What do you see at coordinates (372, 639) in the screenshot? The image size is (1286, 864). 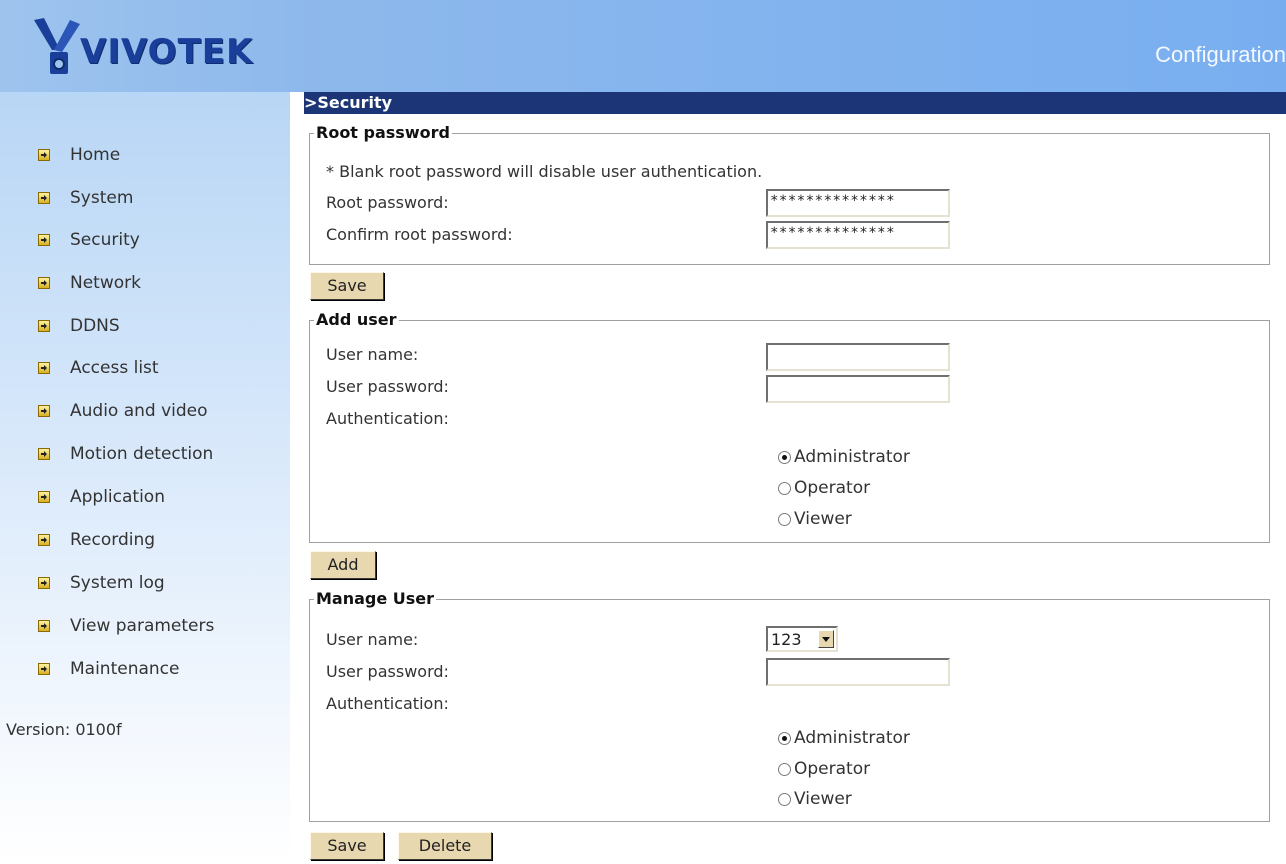 I see `manage-username-label: User name:` at bounding box center [372, 639].